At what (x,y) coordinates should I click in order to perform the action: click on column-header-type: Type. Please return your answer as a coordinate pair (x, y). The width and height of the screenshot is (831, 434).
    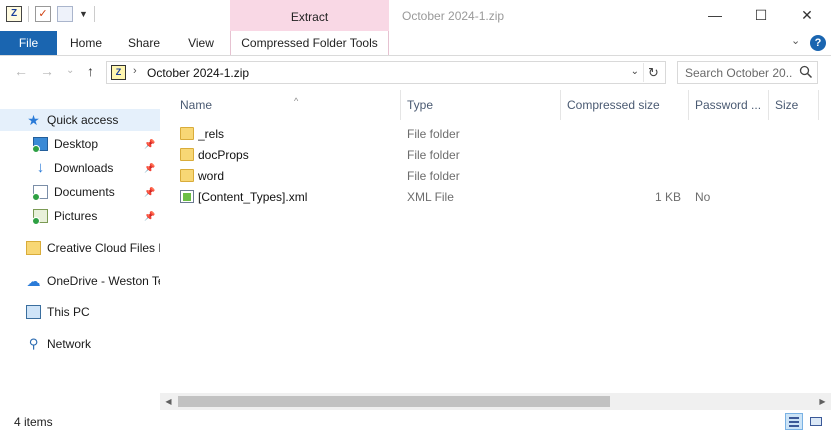
    Looking at the image, I should click on (481, 105).